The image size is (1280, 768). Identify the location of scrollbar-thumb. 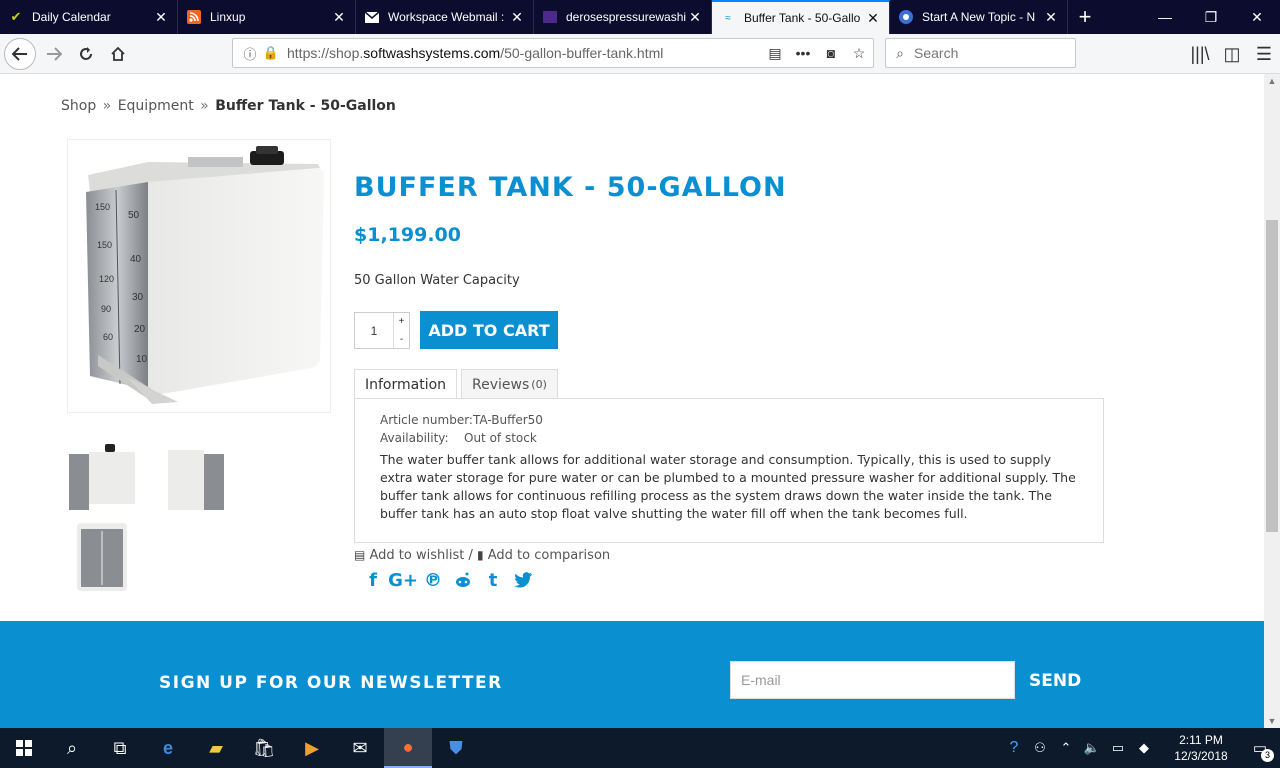
(1272, 376).